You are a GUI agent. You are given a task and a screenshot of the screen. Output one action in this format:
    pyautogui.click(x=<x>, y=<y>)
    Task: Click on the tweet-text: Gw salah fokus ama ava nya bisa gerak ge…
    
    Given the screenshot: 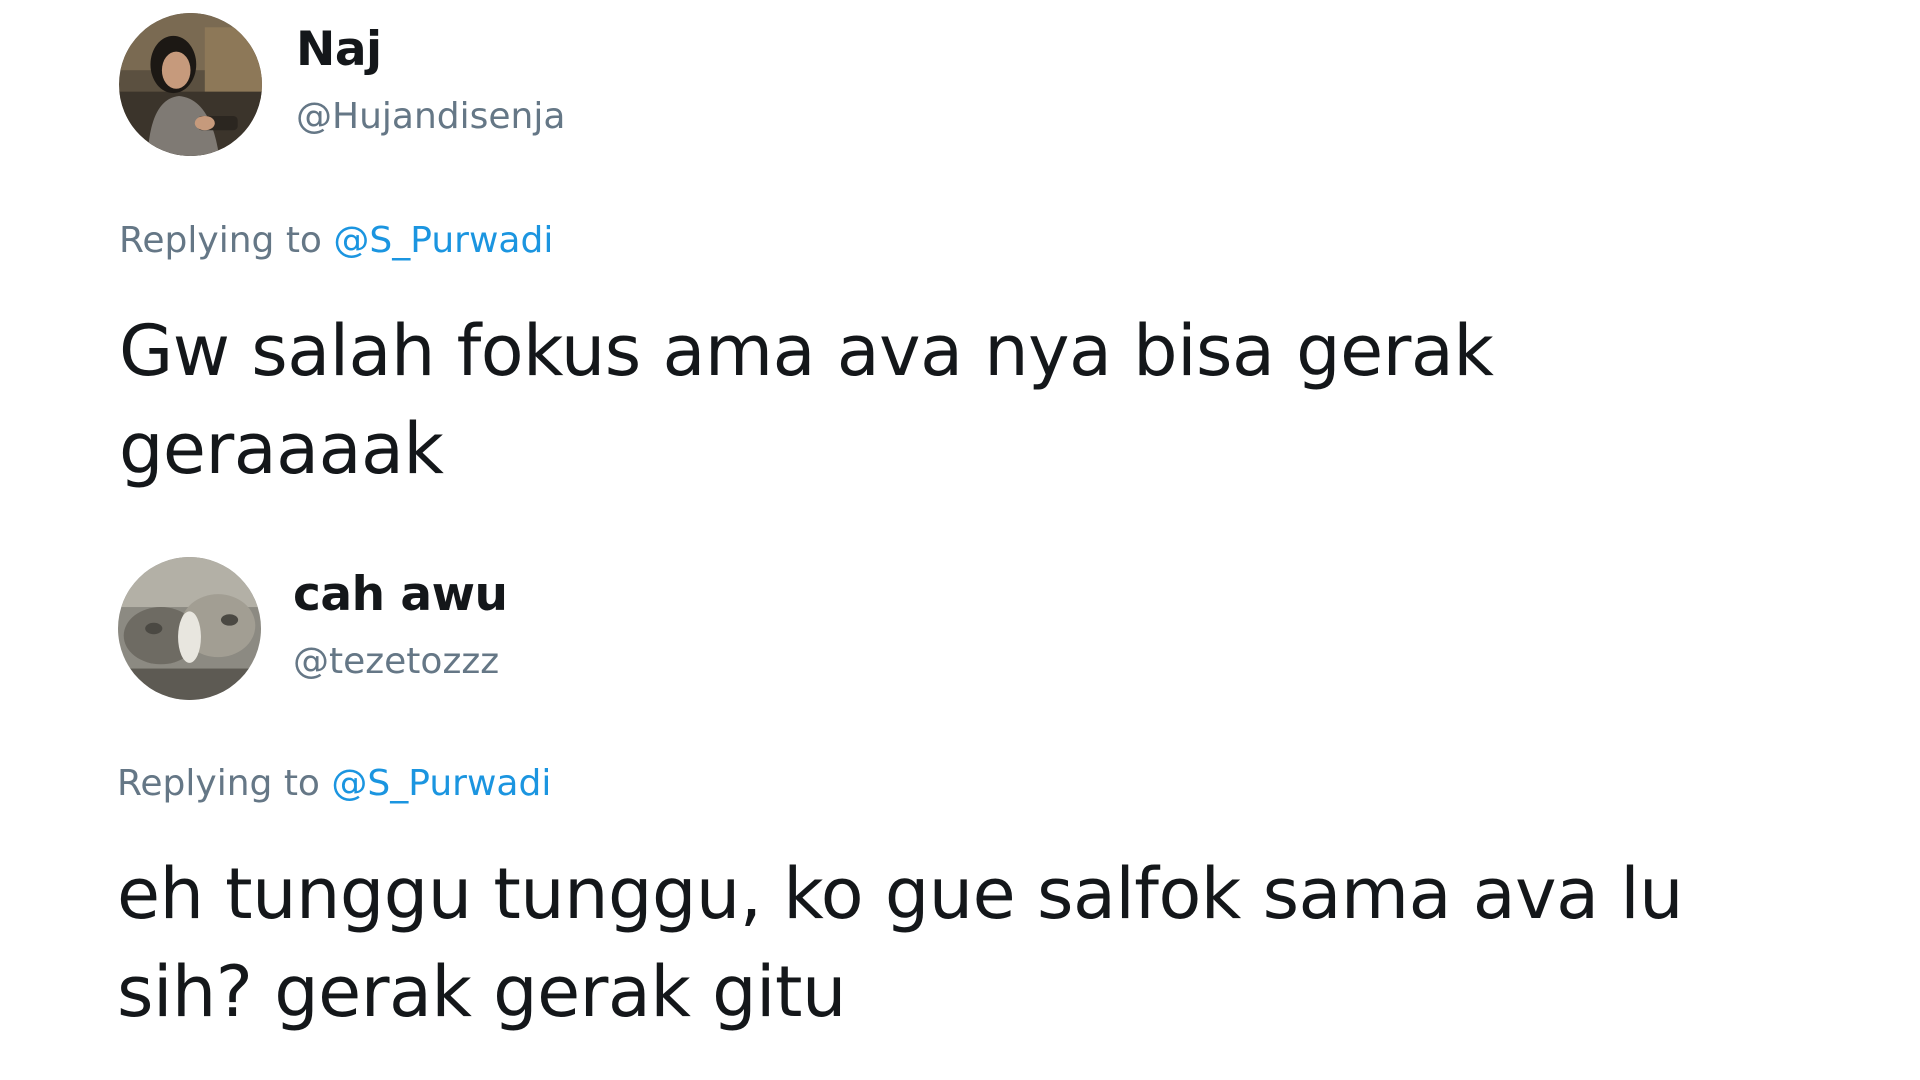 What is the action you would take?
    pyautogui.click(x=806, y=400)
    